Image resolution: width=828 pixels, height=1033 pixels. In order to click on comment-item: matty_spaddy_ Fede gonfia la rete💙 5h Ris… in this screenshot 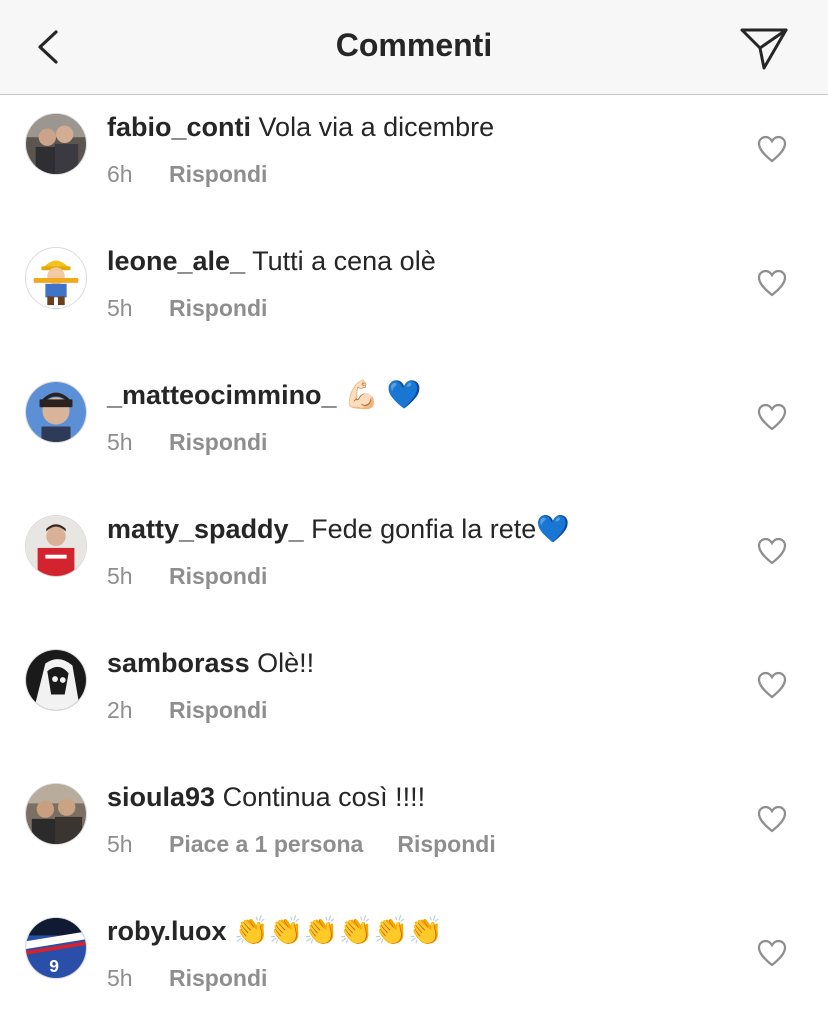, I will do `click(414, 564)`.